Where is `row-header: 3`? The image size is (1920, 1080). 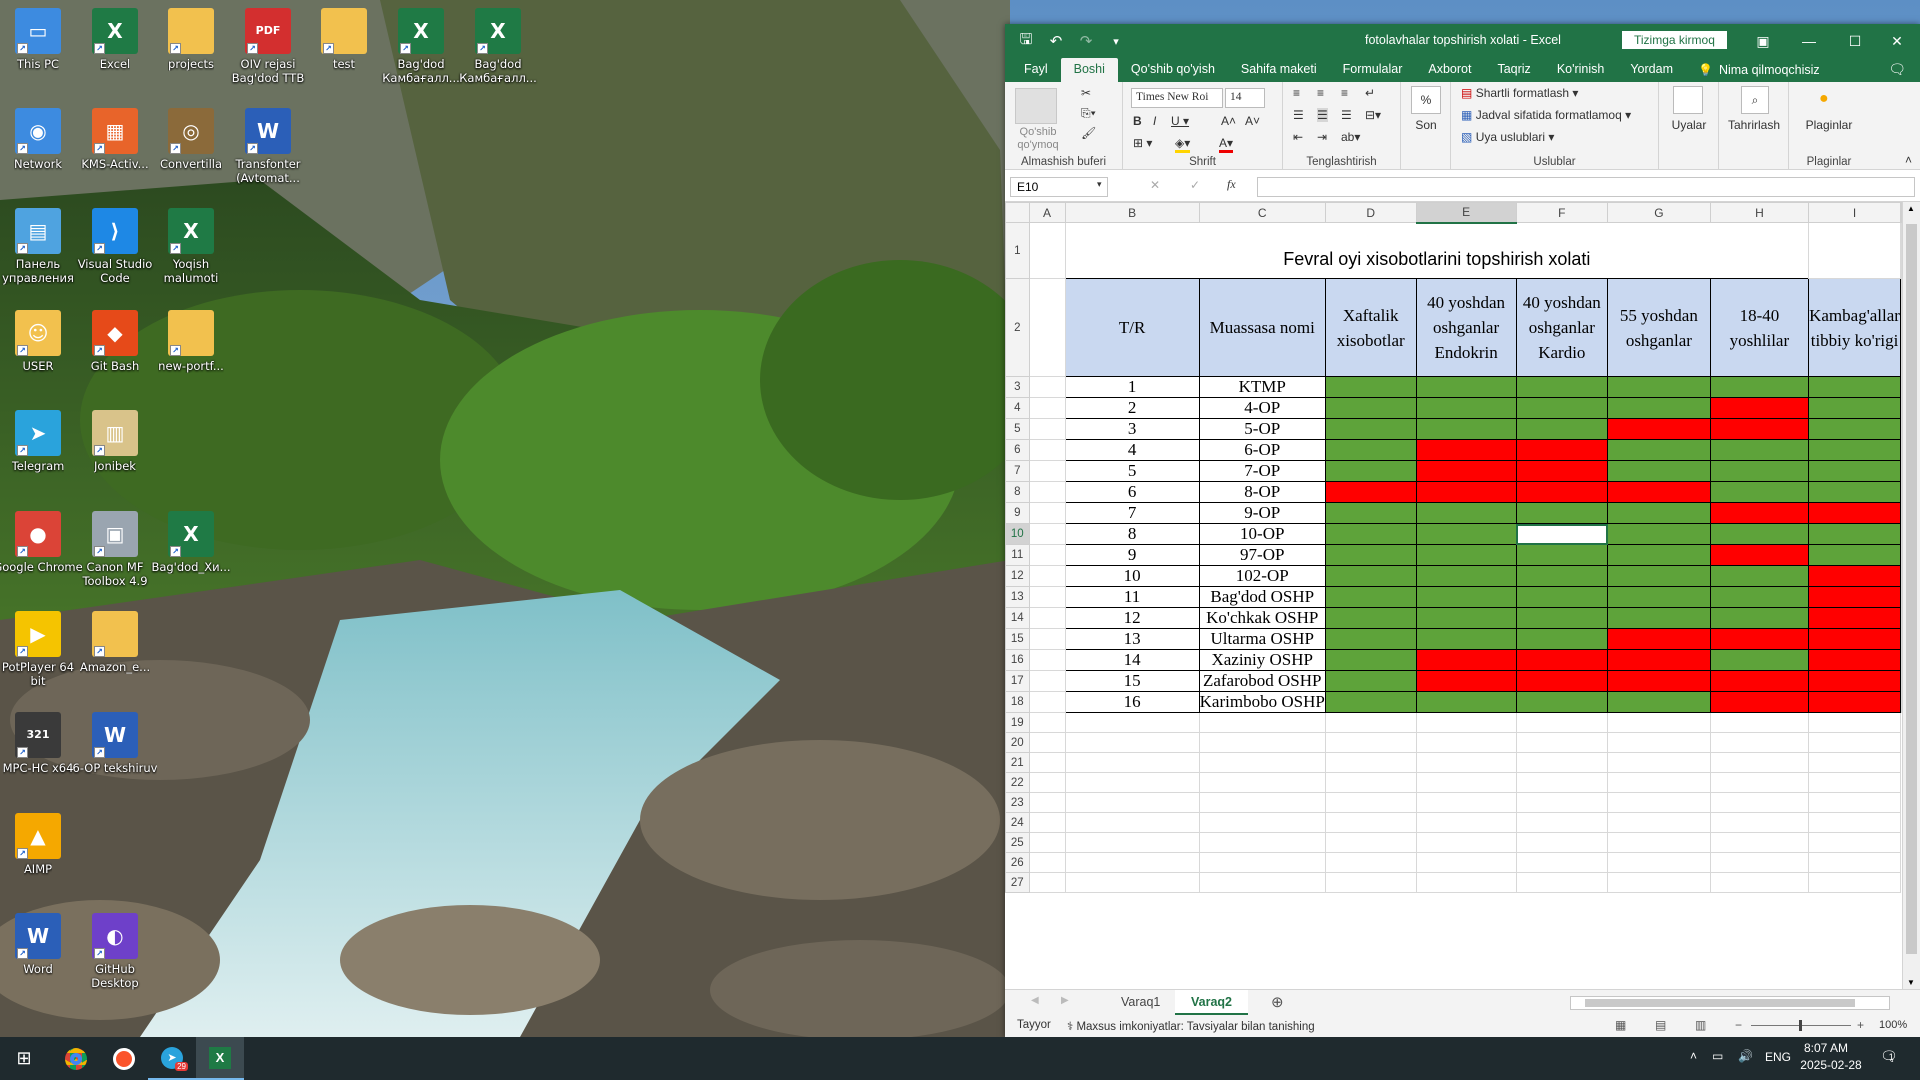 row-header: 3 is located at coordinates (1017, 387).